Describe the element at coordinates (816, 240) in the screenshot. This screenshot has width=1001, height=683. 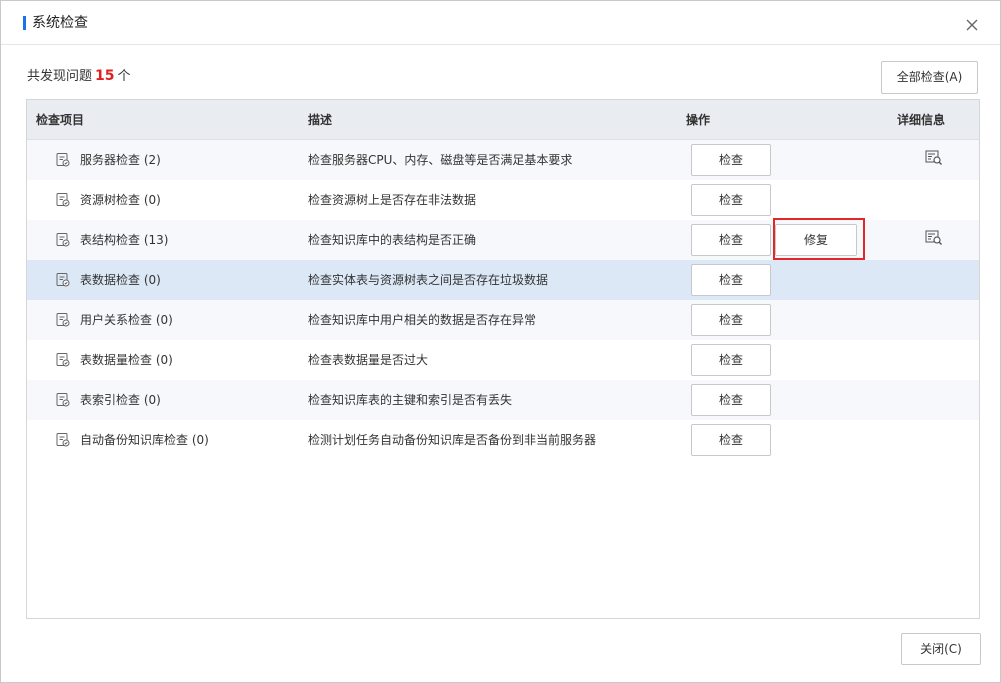
I see `fix-button: 修复` at that location.